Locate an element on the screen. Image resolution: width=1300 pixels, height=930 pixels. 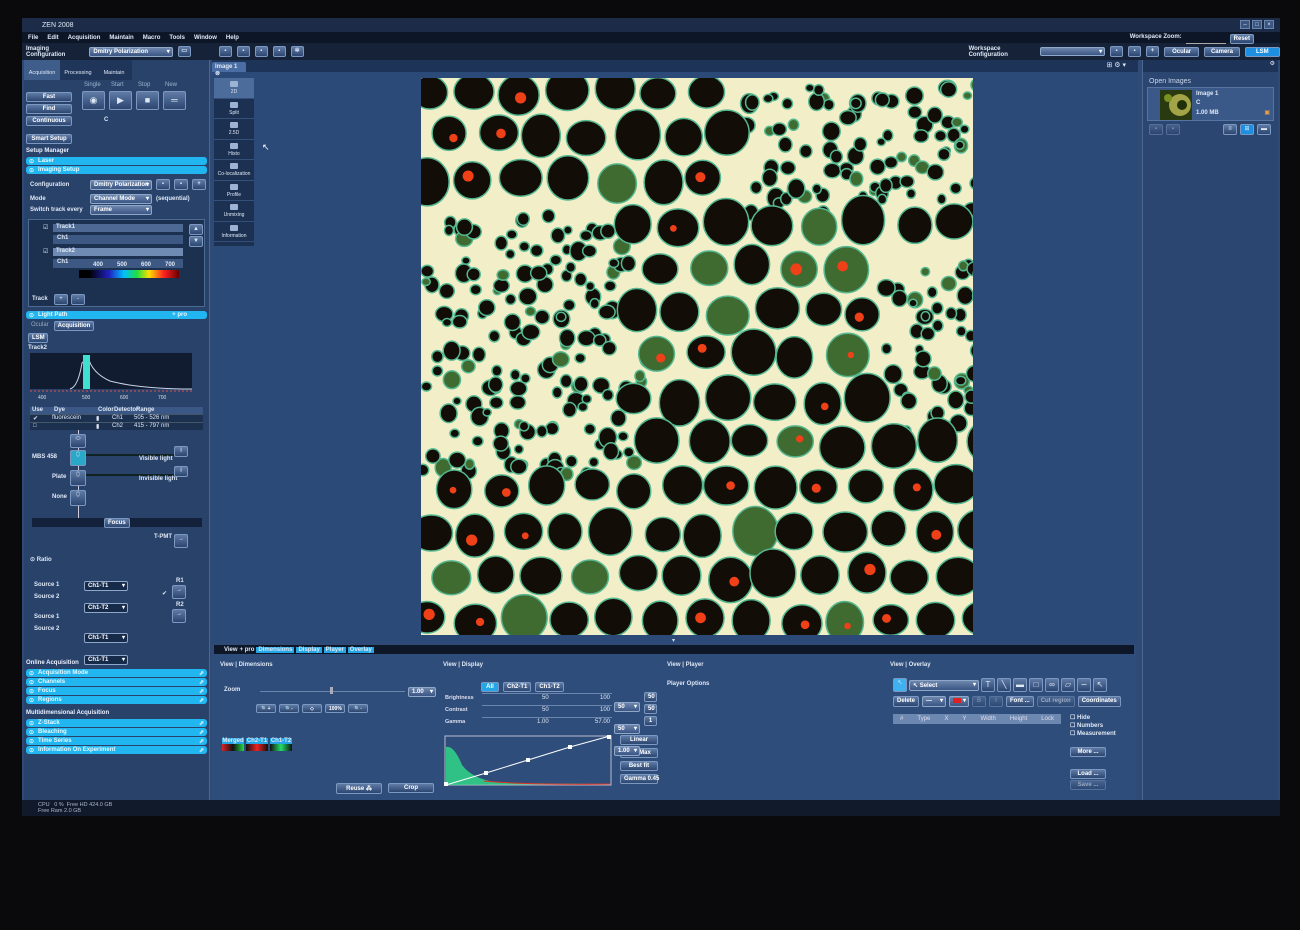
display-best-fit-button: Best fit is located at coordinates (639, 766).